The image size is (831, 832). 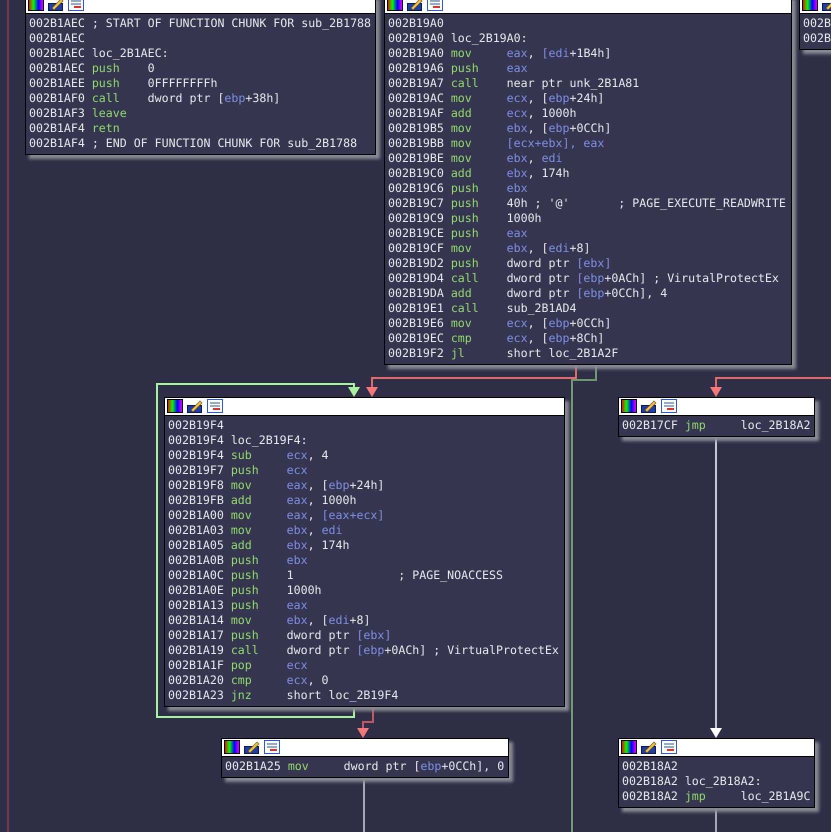 What do you see at coordinates (57, 83) in the screenshot?
I see `code-address: 002B1AEE` at bounding box center [57, 83].